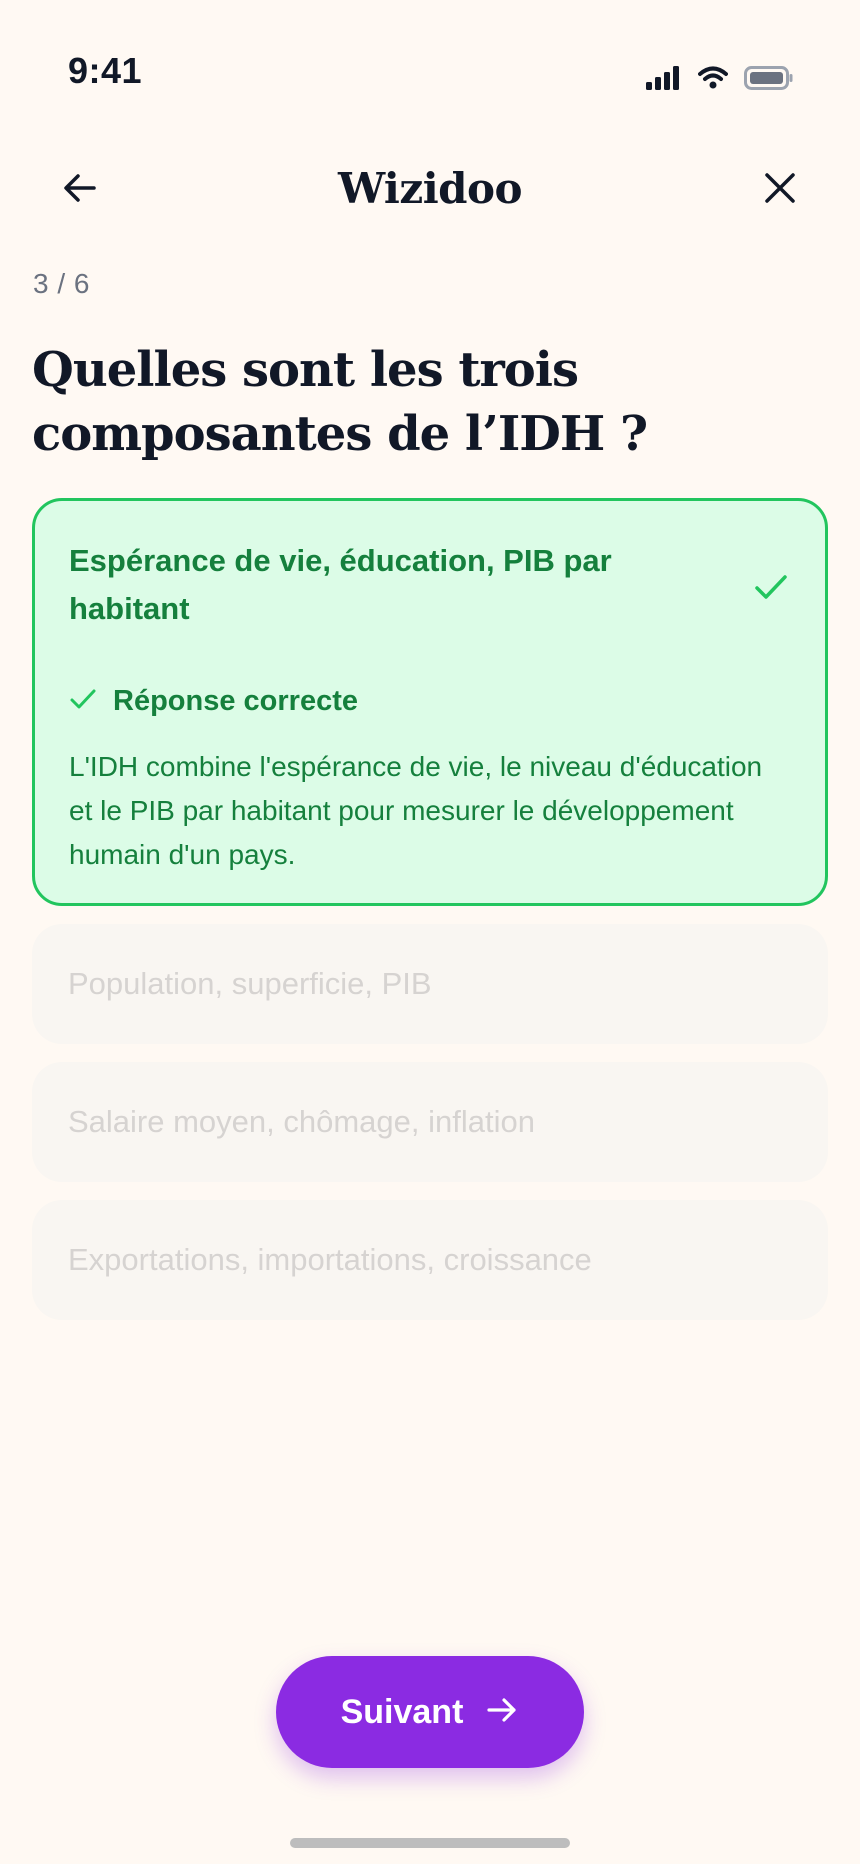 The height and width of the screenshot is (1864, 860). I want to click on answer-option-disabled: Salaire moyen, chômage, inflation, so click(430, 1122).